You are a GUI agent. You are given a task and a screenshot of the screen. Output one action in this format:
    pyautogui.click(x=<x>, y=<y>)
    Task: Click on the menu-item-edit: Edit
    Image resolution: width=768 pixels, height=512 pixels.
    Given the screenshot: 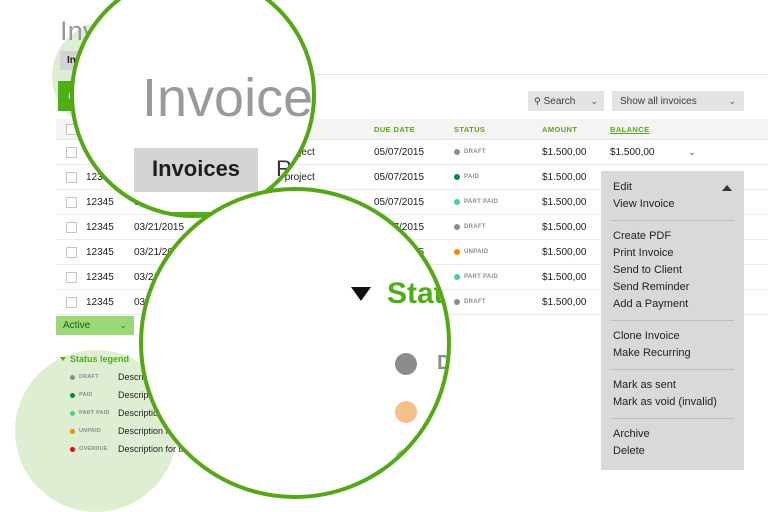 What is the action you would take?
    pyautogui.click(x=672, y=187)
    